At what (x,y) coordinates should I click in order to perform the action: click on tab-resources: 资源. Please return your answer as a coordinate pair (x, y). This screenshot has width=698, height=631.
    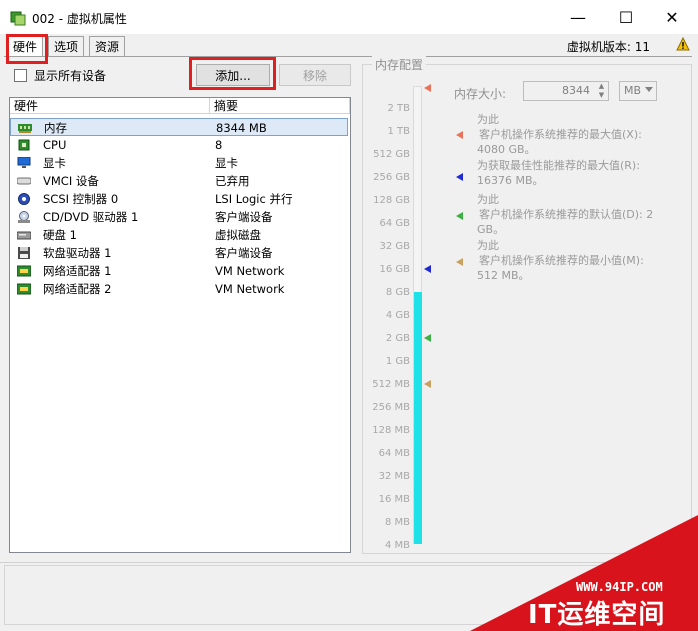
    Looking at the image, I should click on (107, 46).